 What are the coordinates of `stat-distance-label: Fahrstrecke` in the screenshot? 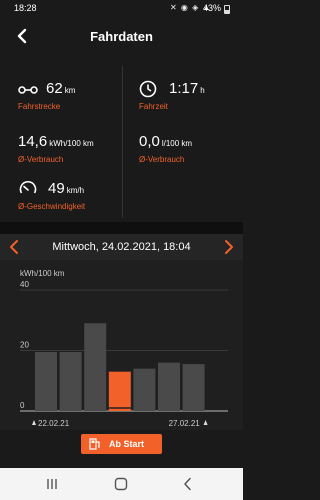 It's located at (39, 106).